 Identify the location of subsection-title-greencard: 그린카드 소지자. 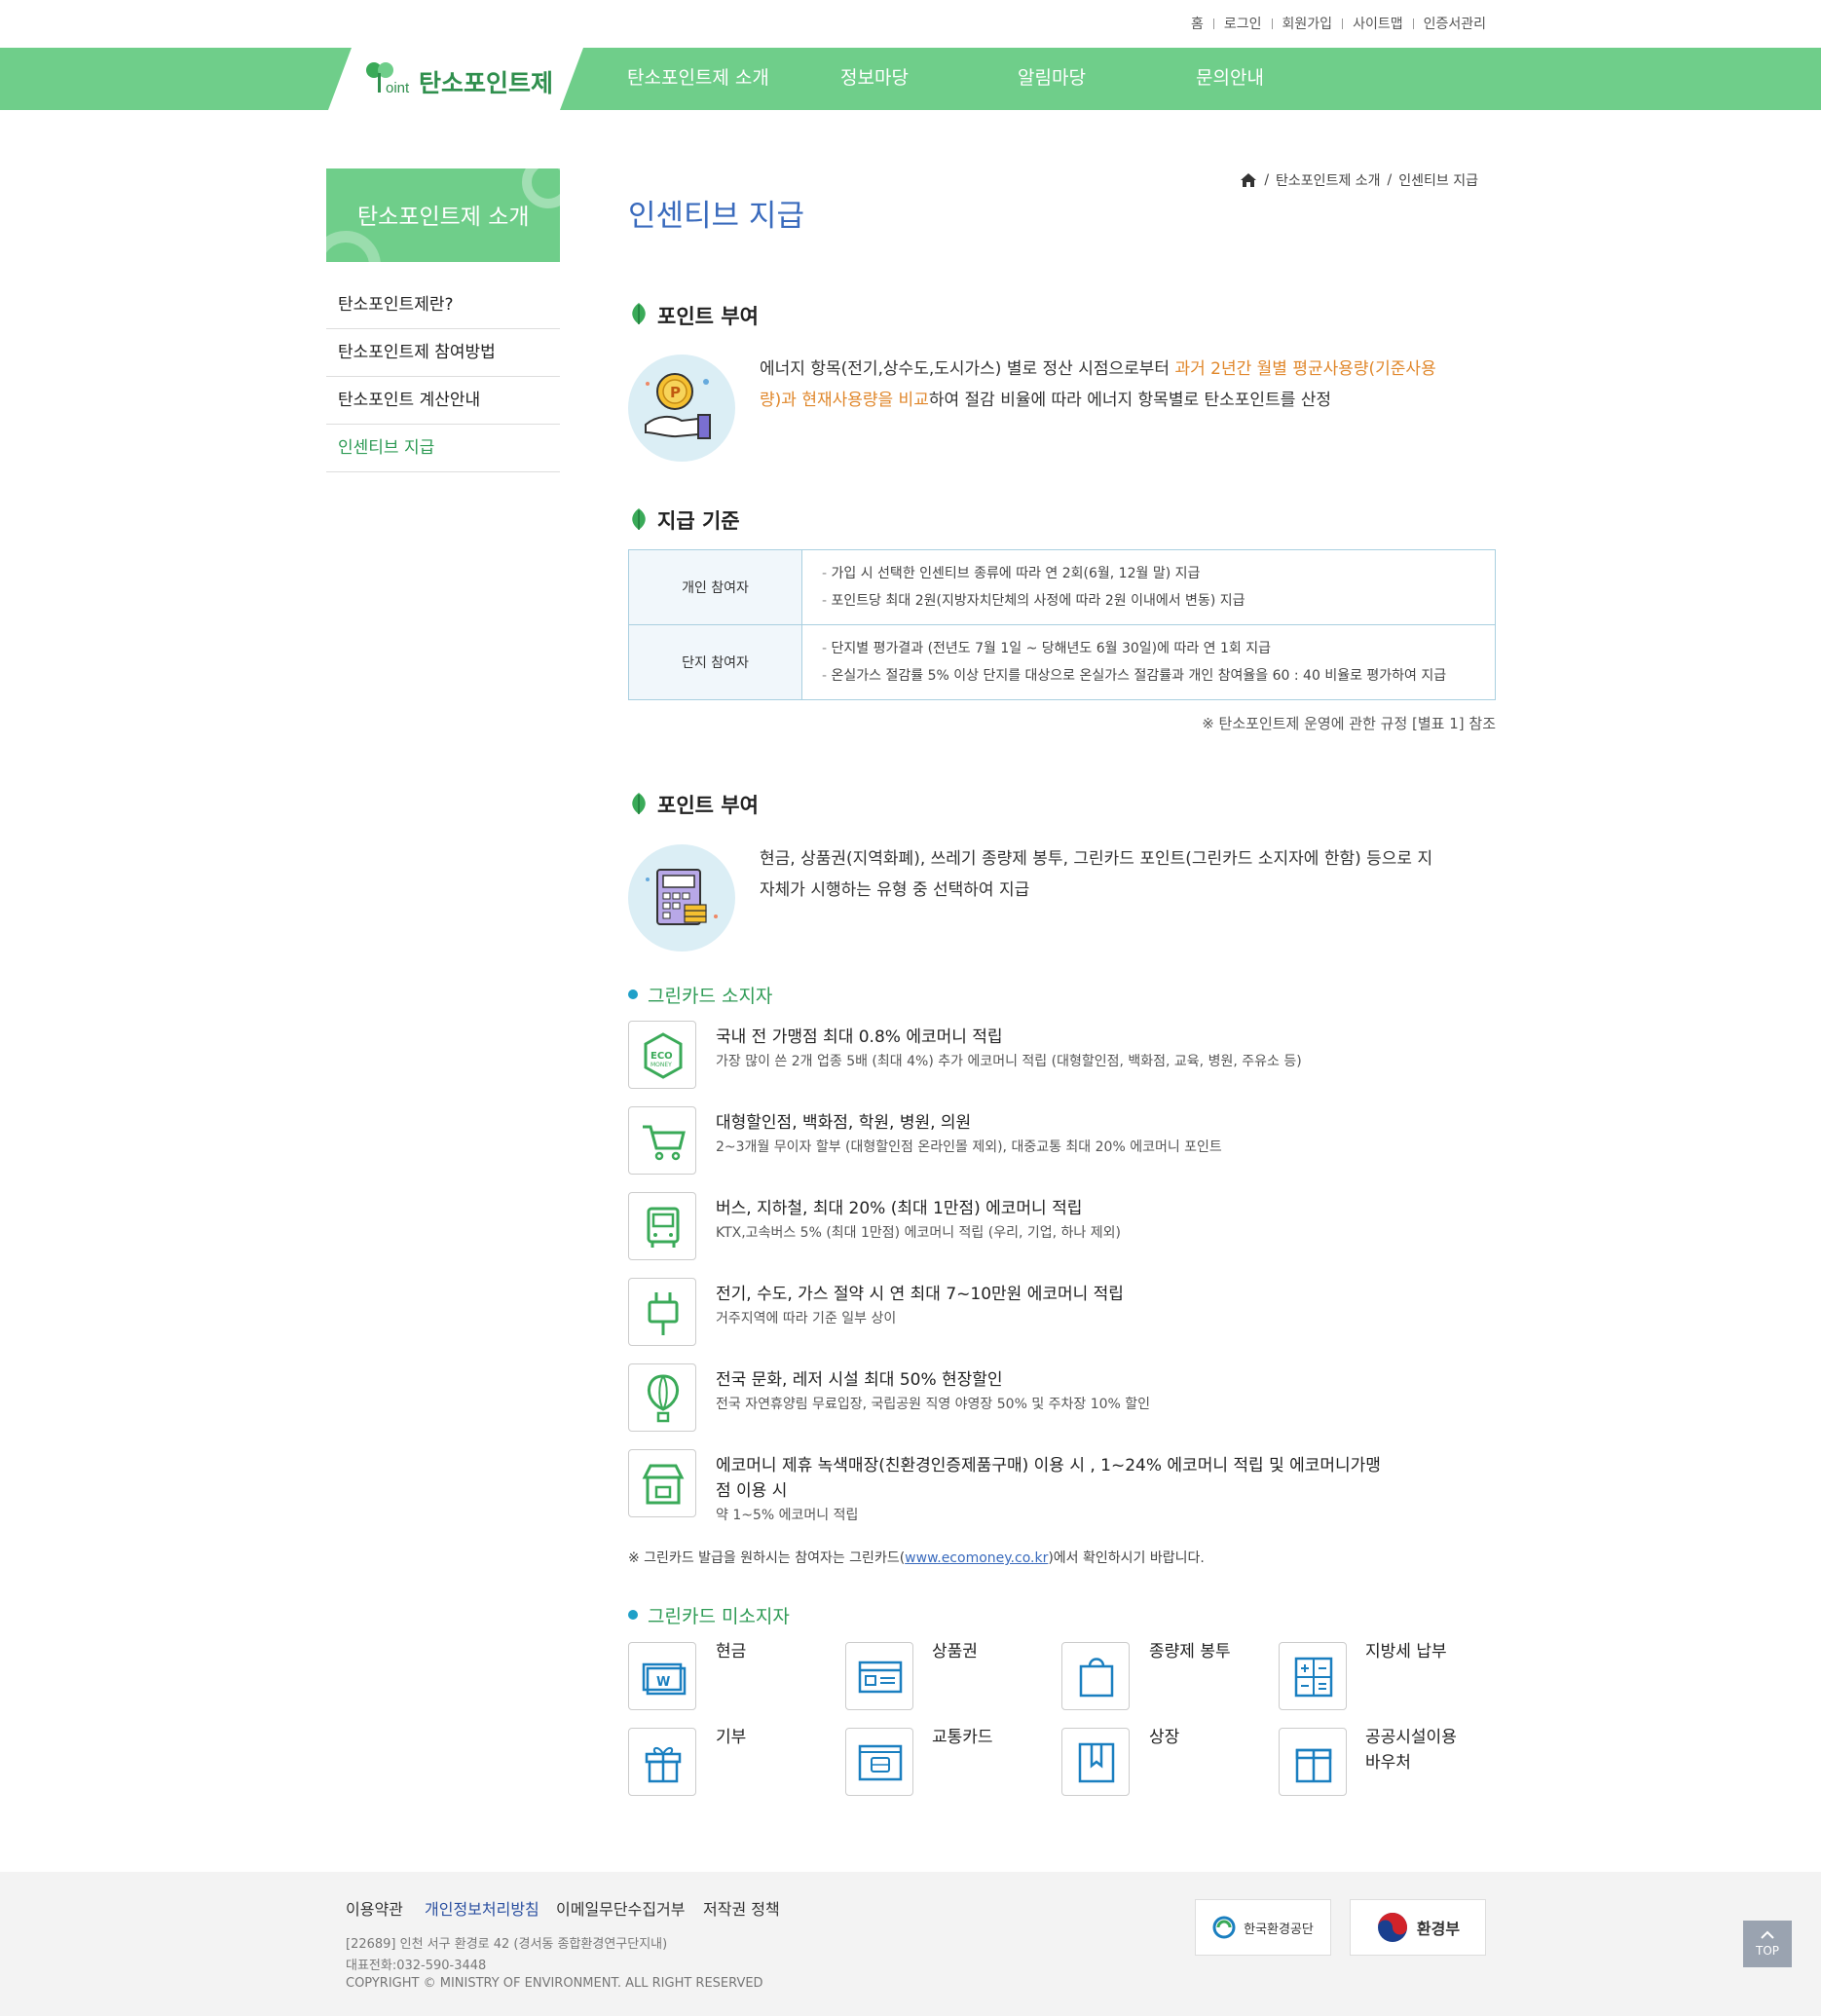
(710, 996).